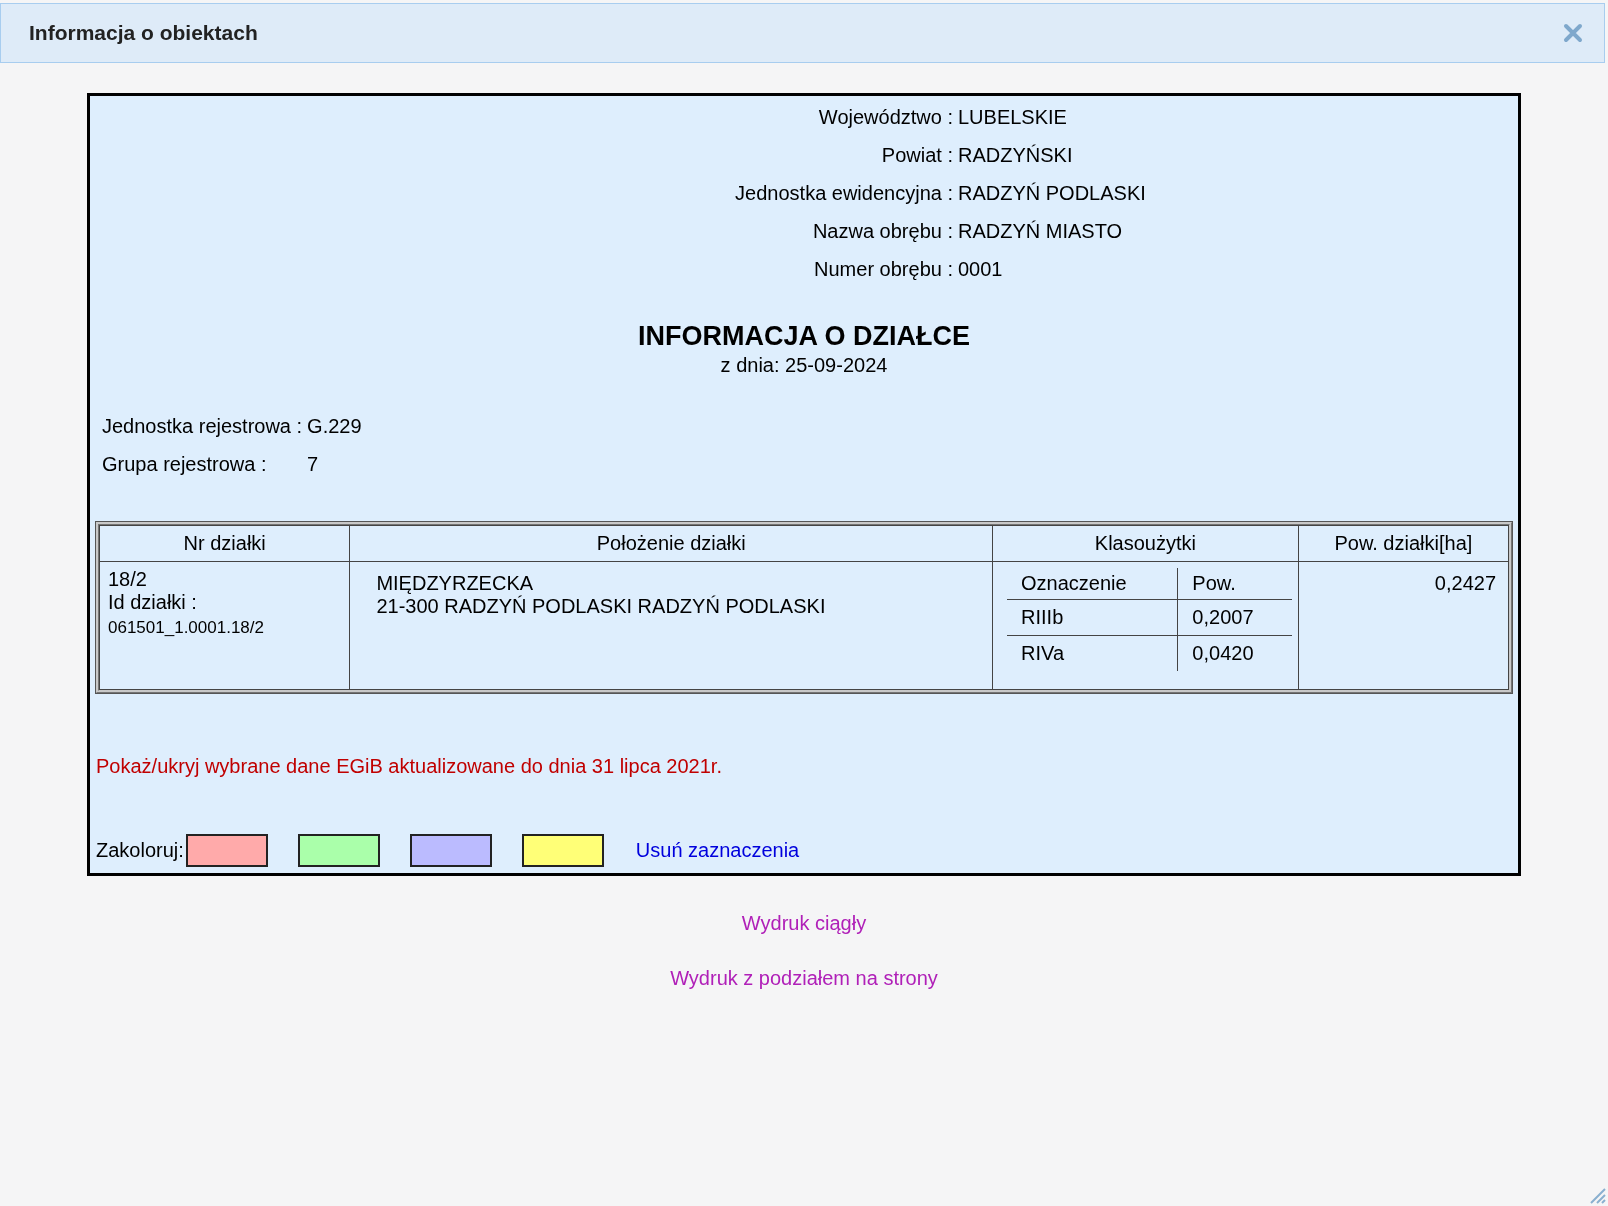  I want to click on column-header: Oznaczenie, so click(1092, 584).